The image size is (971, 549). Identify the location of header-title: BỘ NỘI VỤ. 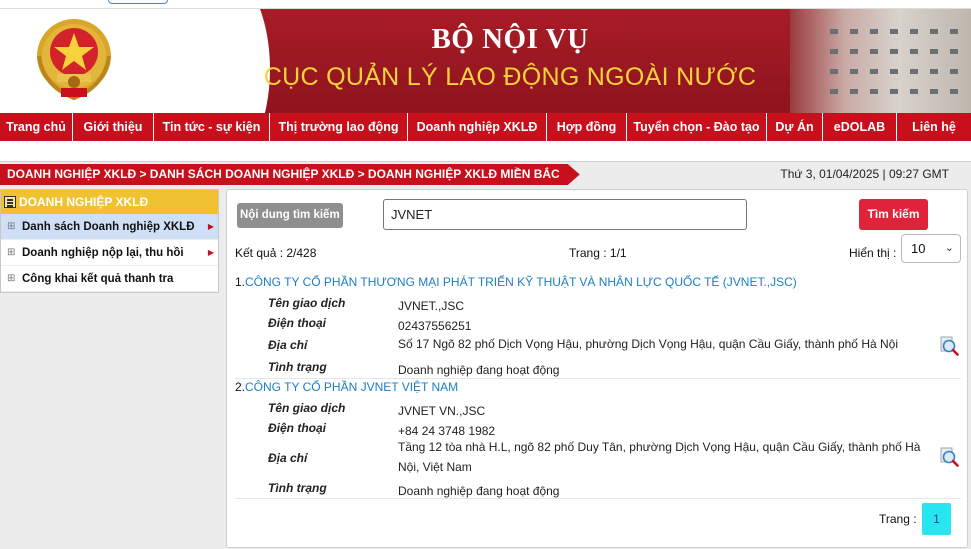
(510, 39).